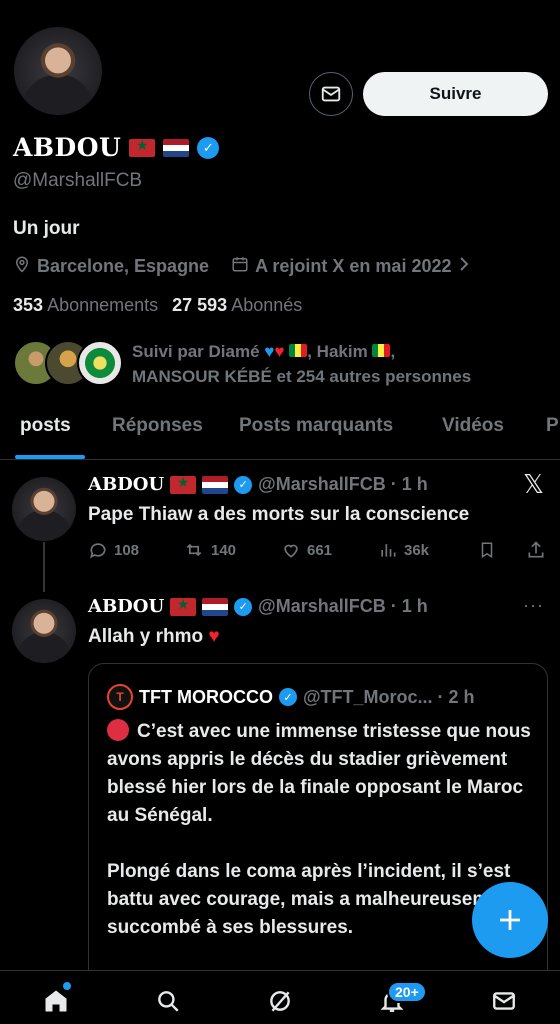 The image size is (560, 1024). I want to click on more-options-icon: ···, so click(533, 605).